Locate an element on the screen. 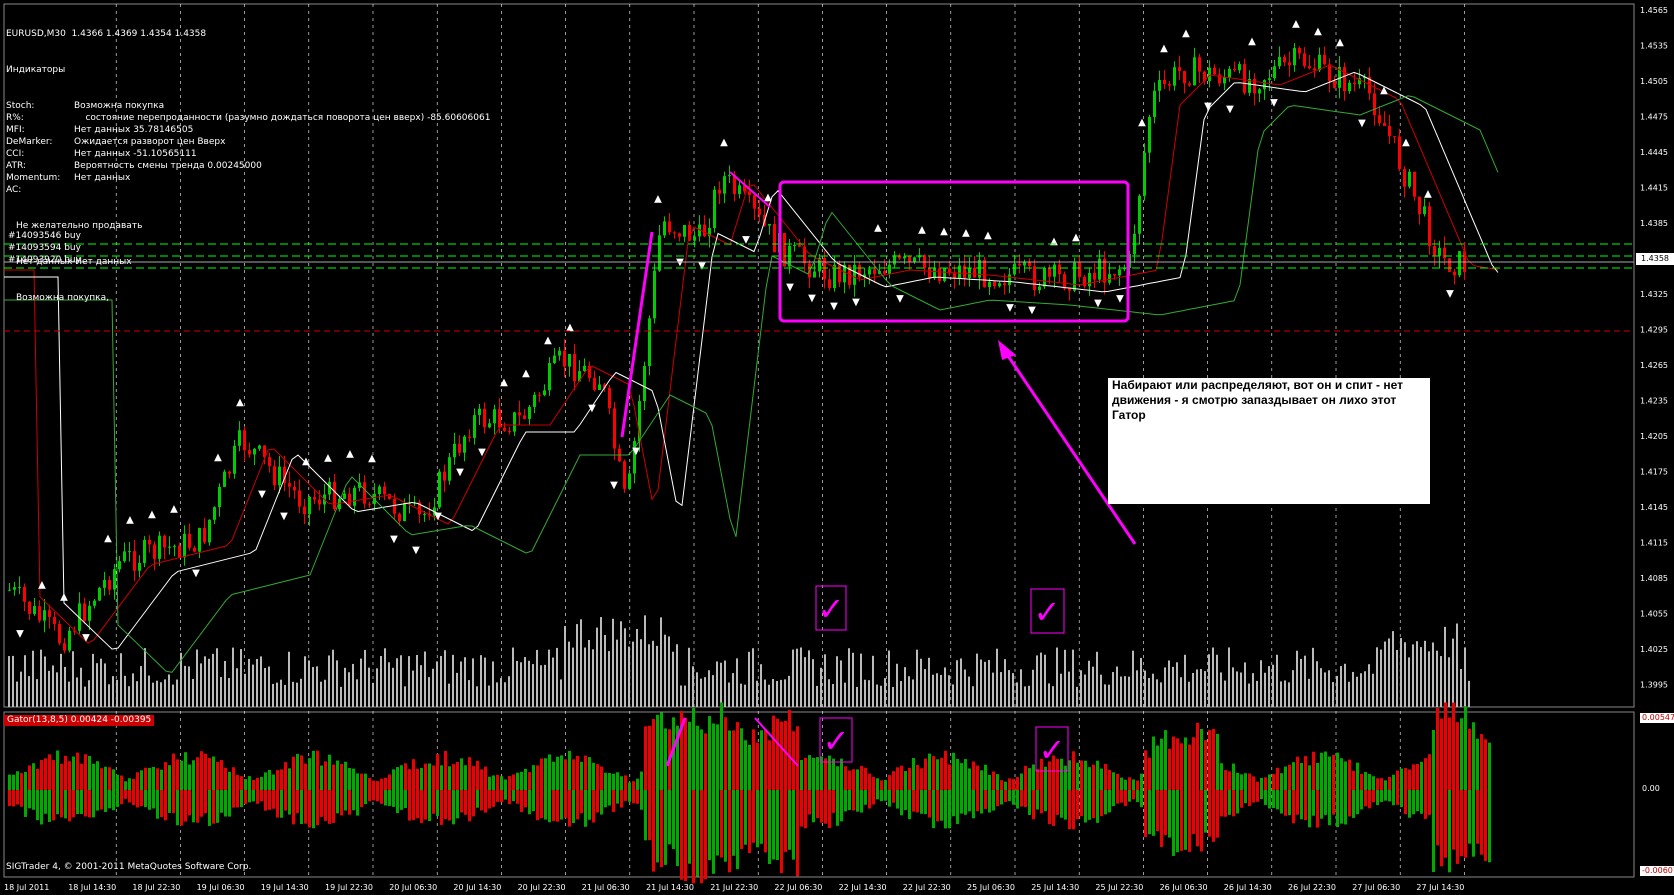  price-tick-label: 1.4205 is located at coordinates (1654, 436).